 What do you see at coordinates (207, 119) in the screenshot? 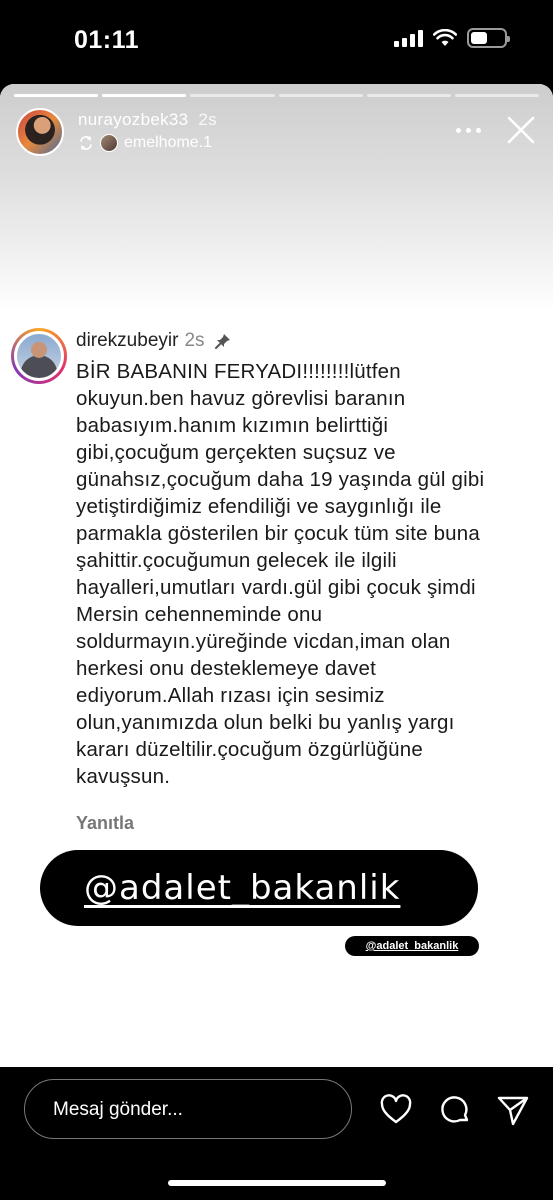
I see `story-time: 2s` at bounding box center [207, 119].